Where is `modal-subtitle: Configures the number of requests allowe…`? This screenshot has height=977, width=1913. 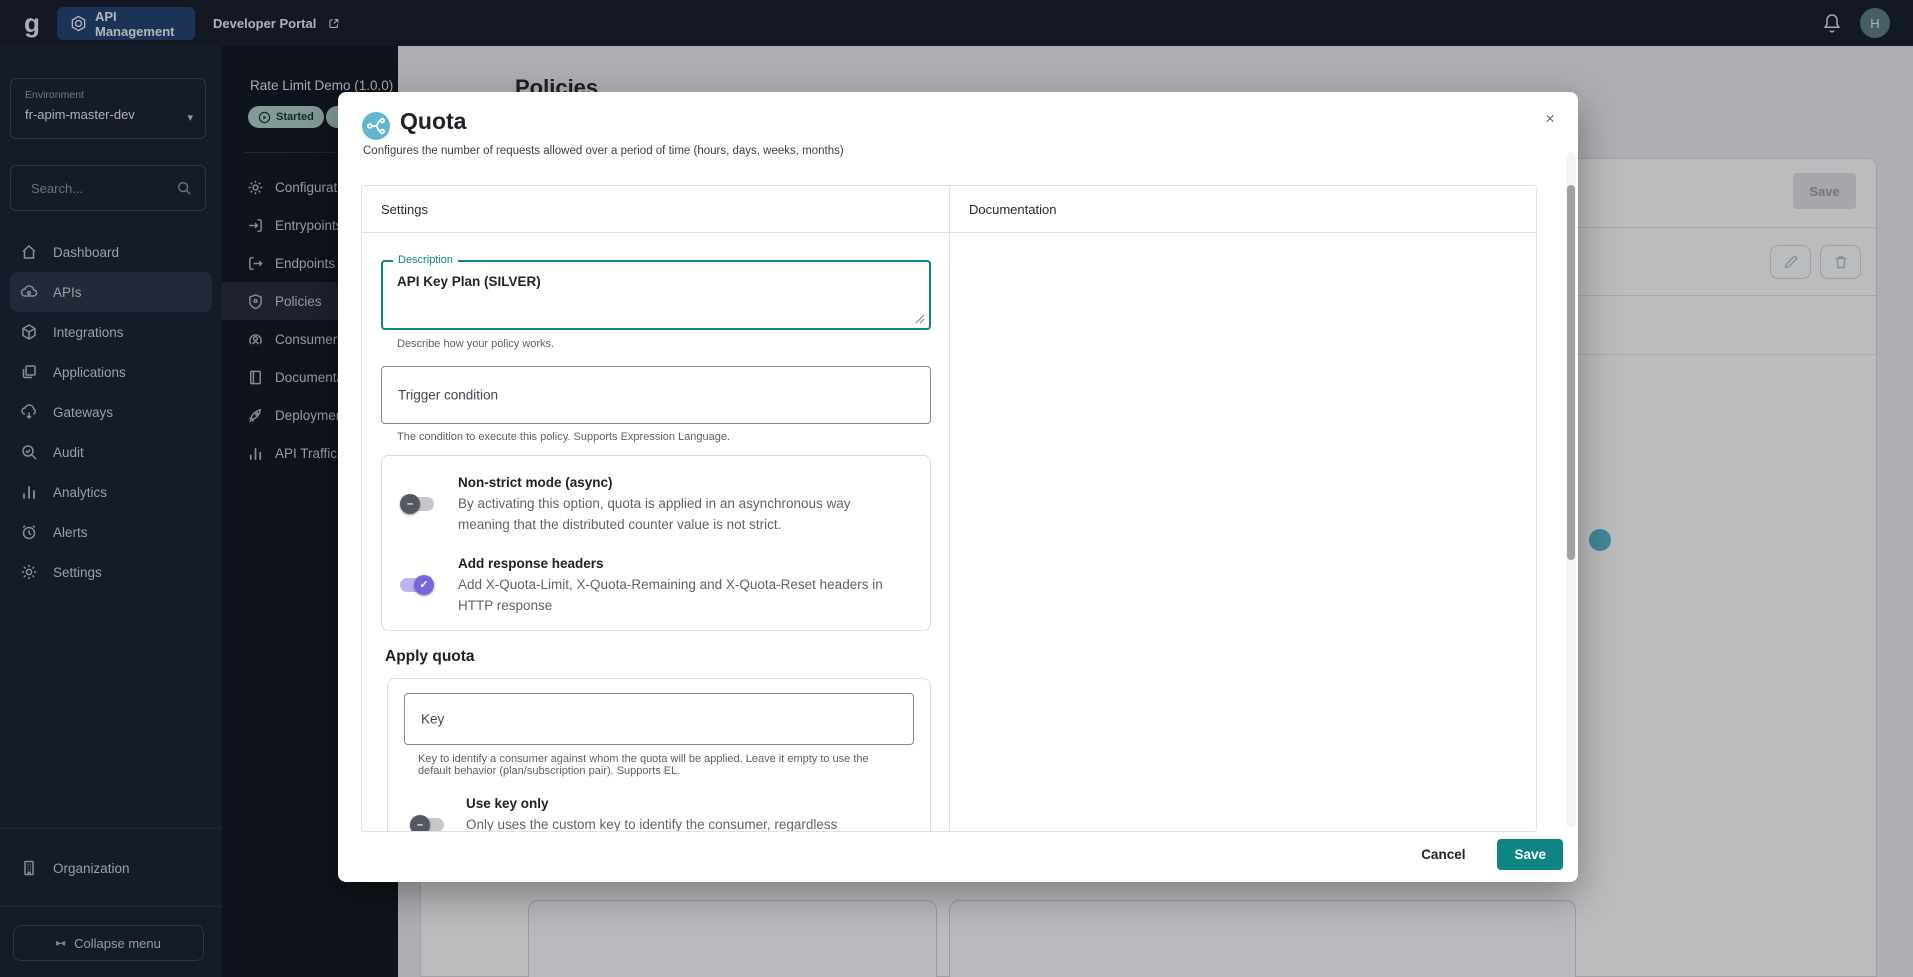 modal-subtitle: Configures the number of requests allowe… is located at coordinates (603, 151).